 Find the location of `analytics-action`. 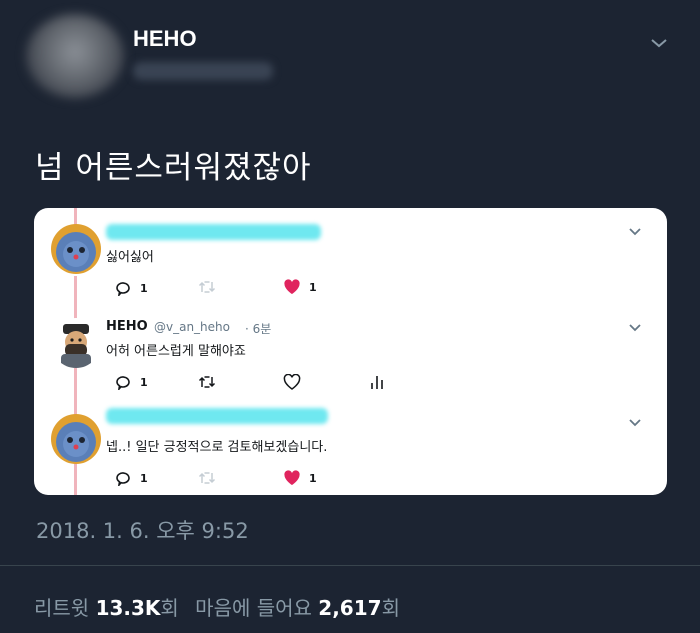

analytics-action is located at coordinates (377, 382).